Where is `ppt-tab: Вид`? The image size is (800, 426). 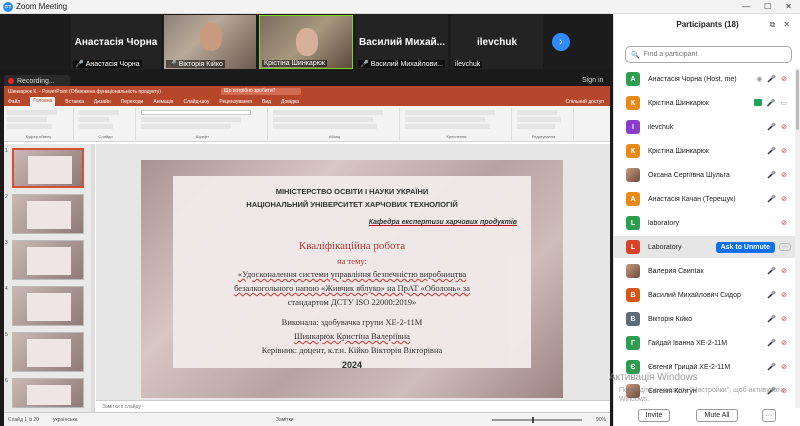
ppt-tab: Вид is located at coordinates (266, 102).